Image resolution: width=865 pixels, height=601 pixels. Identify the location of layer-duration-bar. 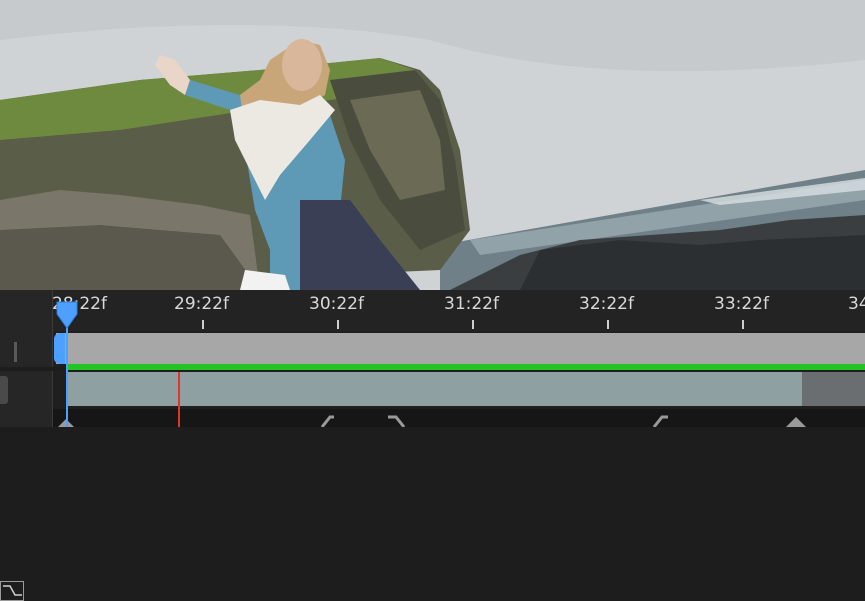
(434, 389).